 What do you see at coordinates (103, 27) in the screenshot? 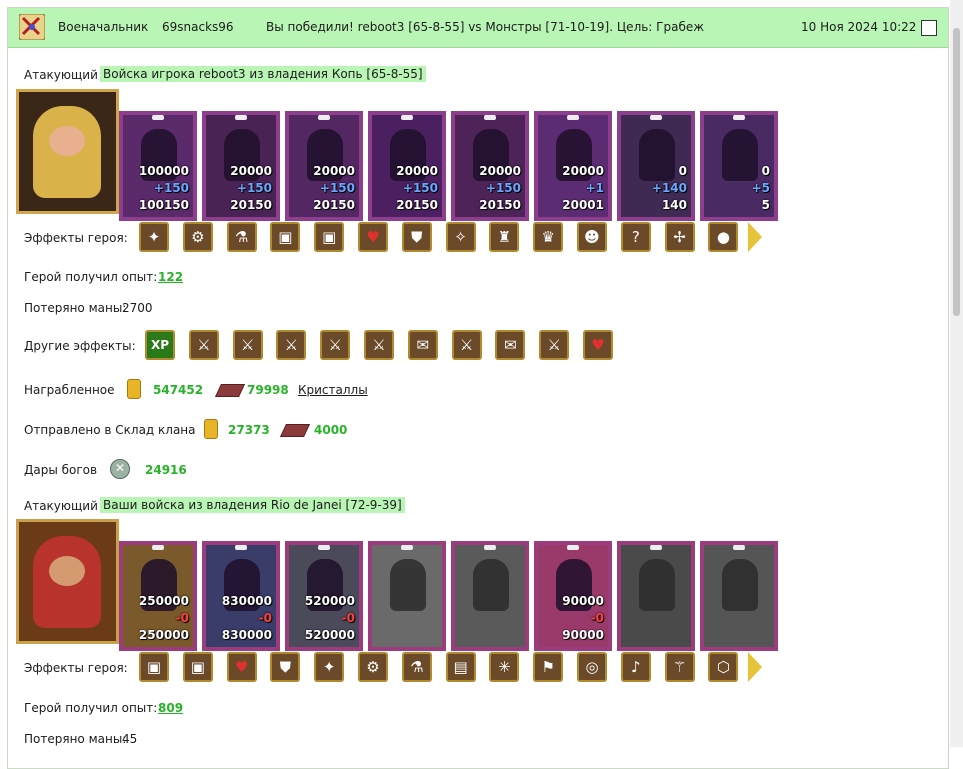
I see `header-role: Военачальник` at bounding box center [103, 27].